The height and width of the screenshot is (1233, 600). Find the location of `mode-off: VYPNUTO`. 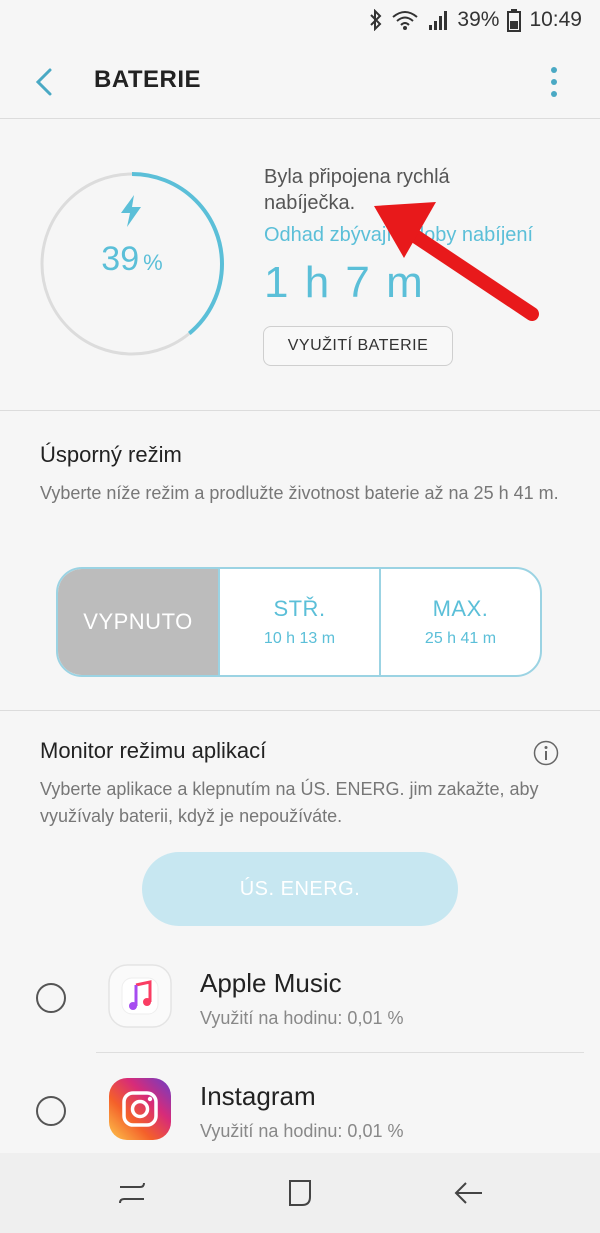

mode-off: VYPNUTO is located at coordinates (138, 622).